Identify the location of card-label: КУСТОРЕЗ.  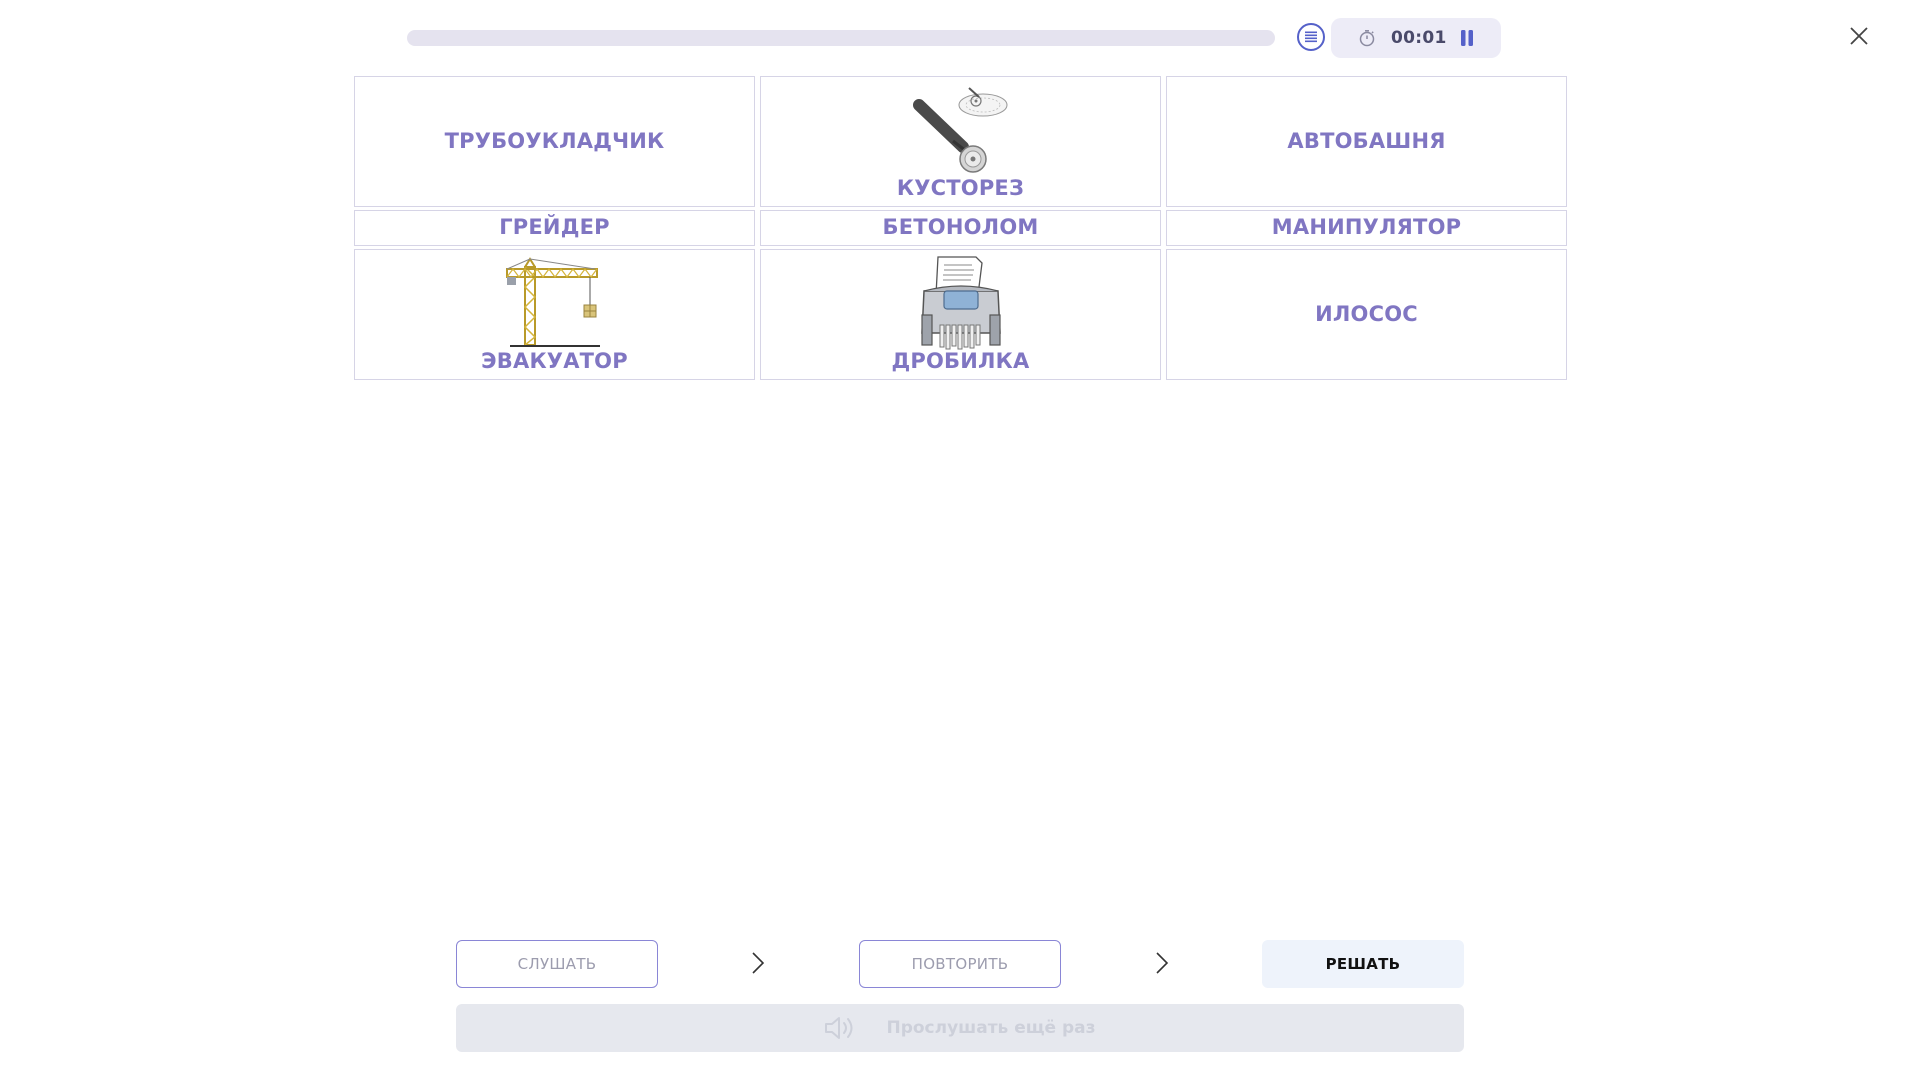
(960, 188).